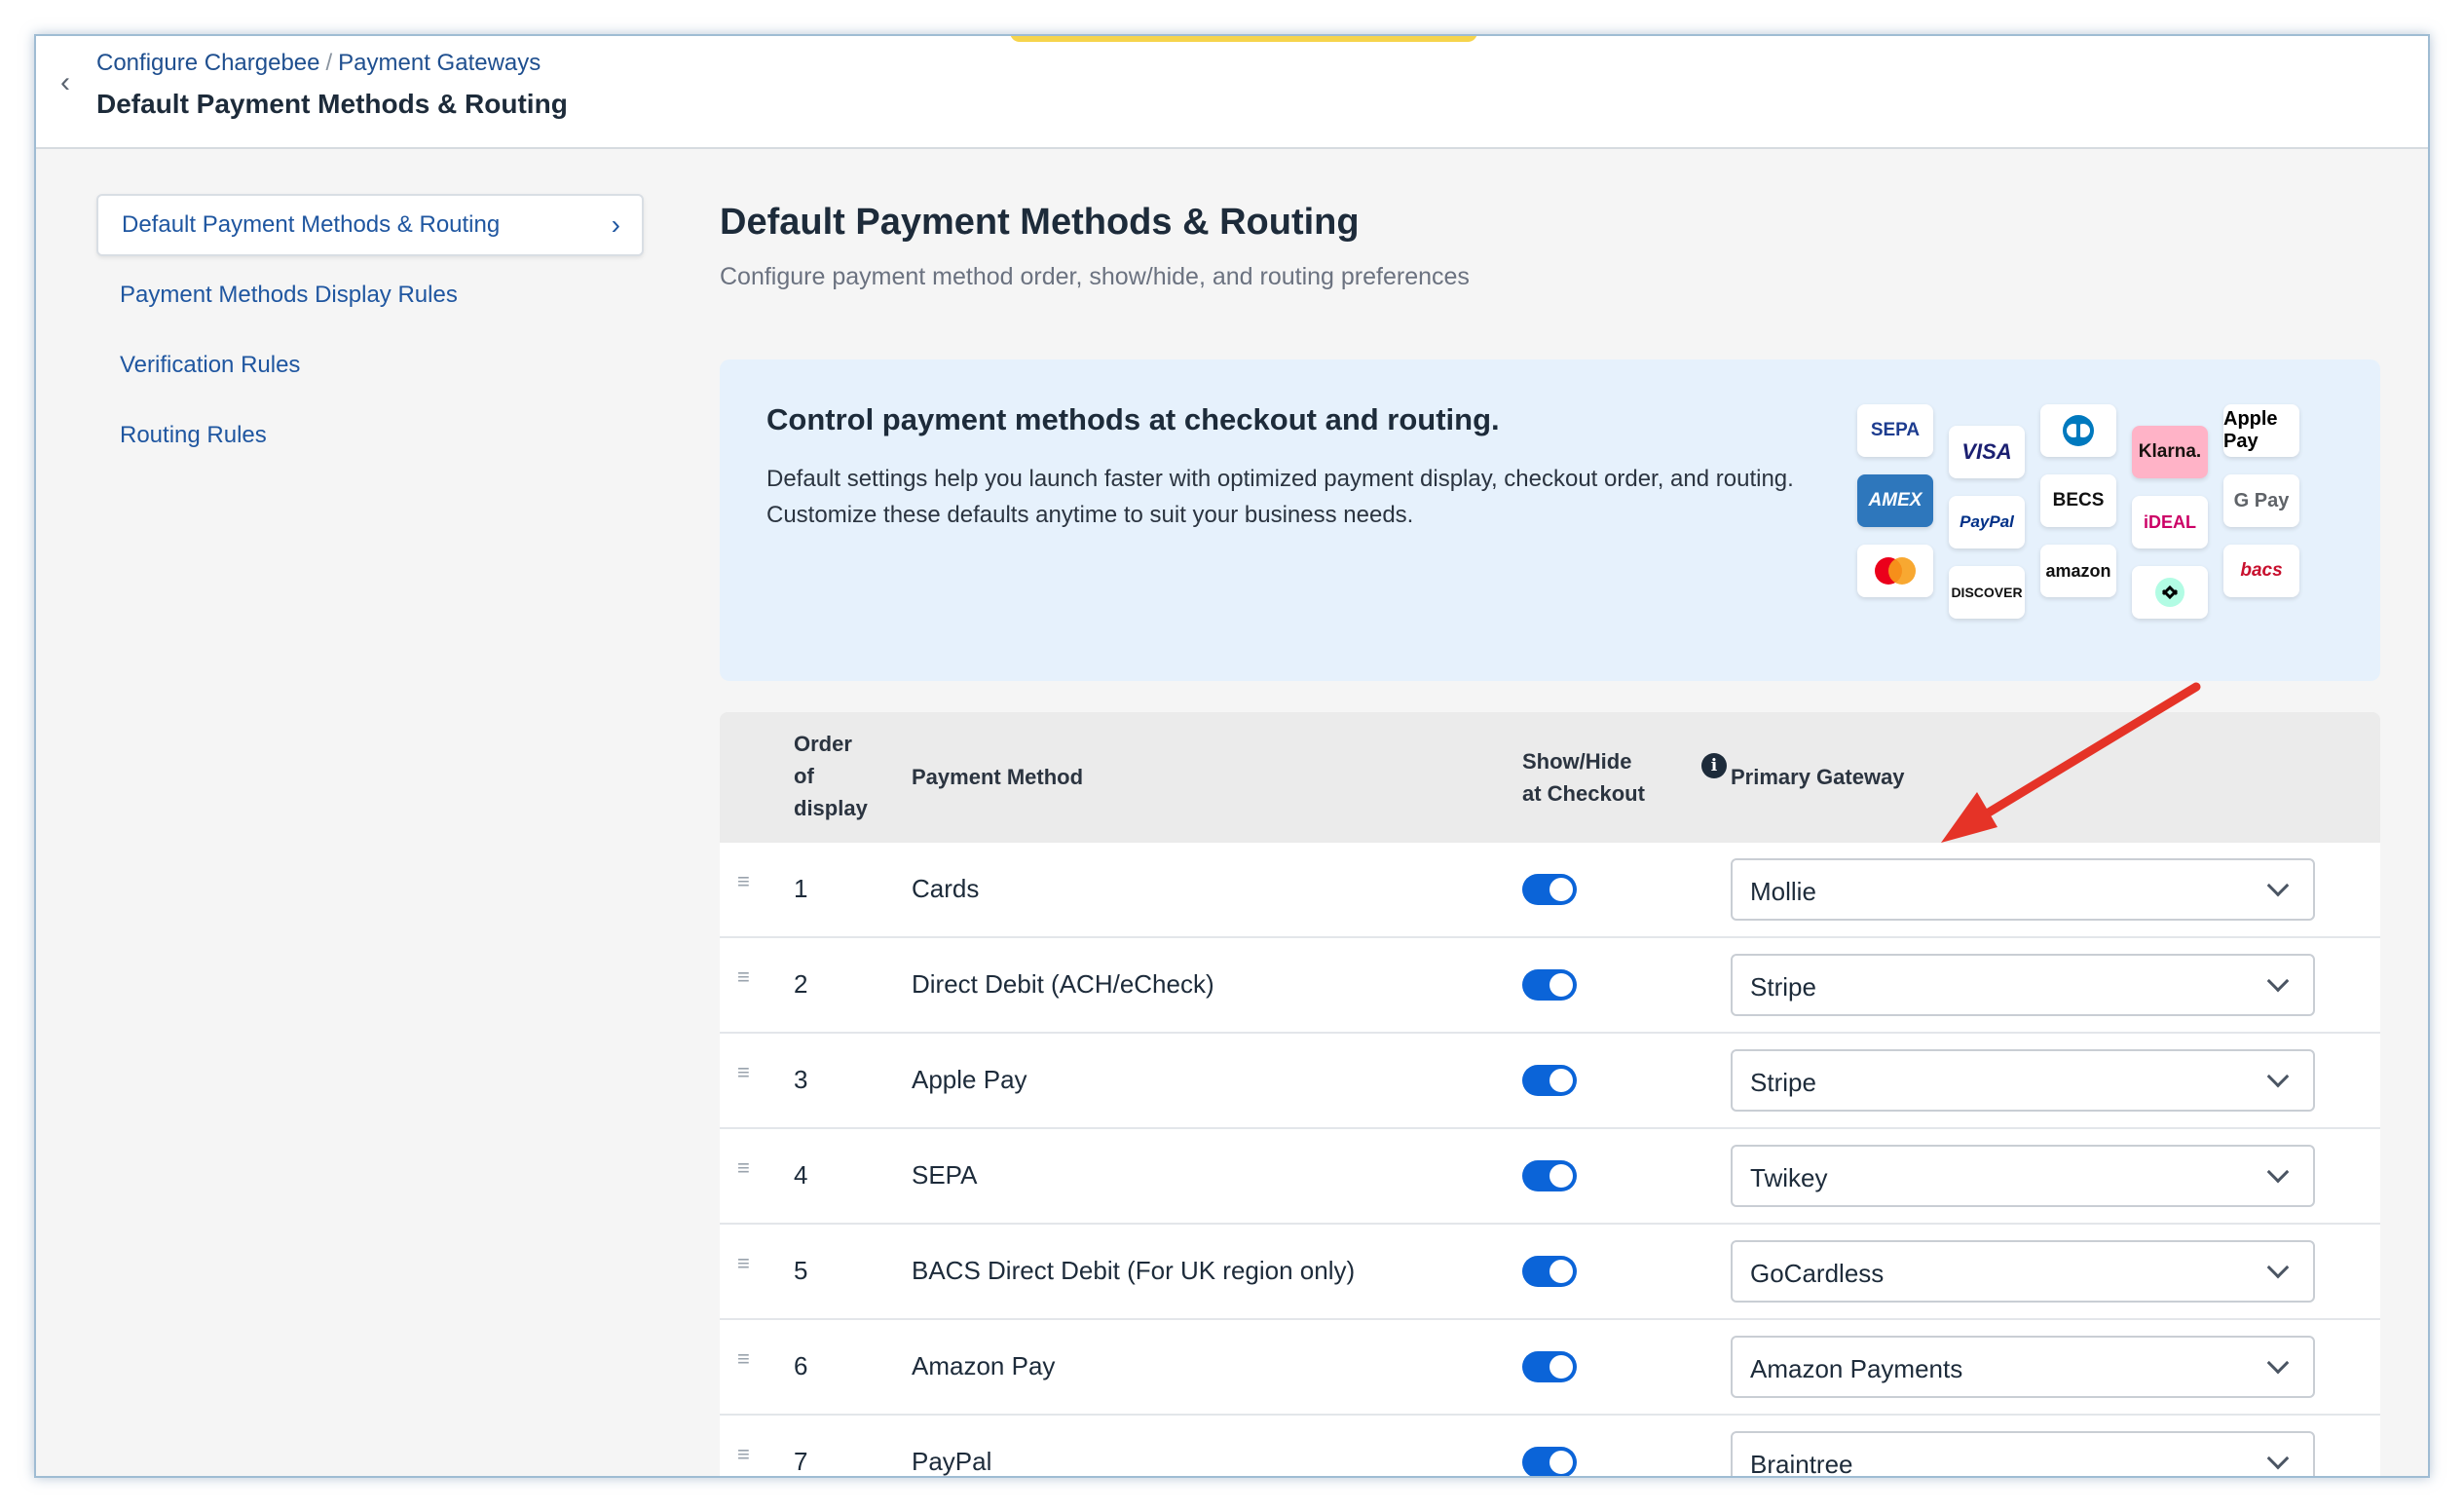 This screenshot has width=2464, height=1512. I want to click on header-showhide-line: at Checkout, so click(1583, 793).